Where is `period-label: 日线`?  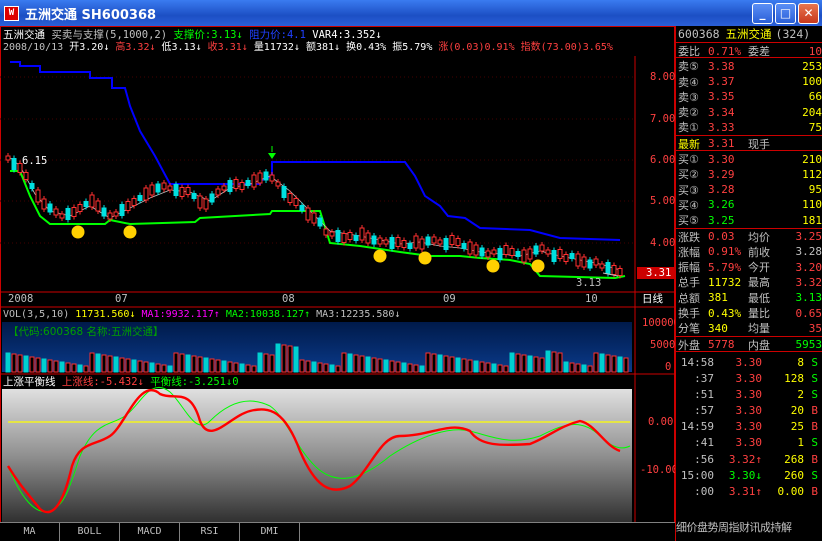
period-label: 日线 is located at coordinates (652, 299).